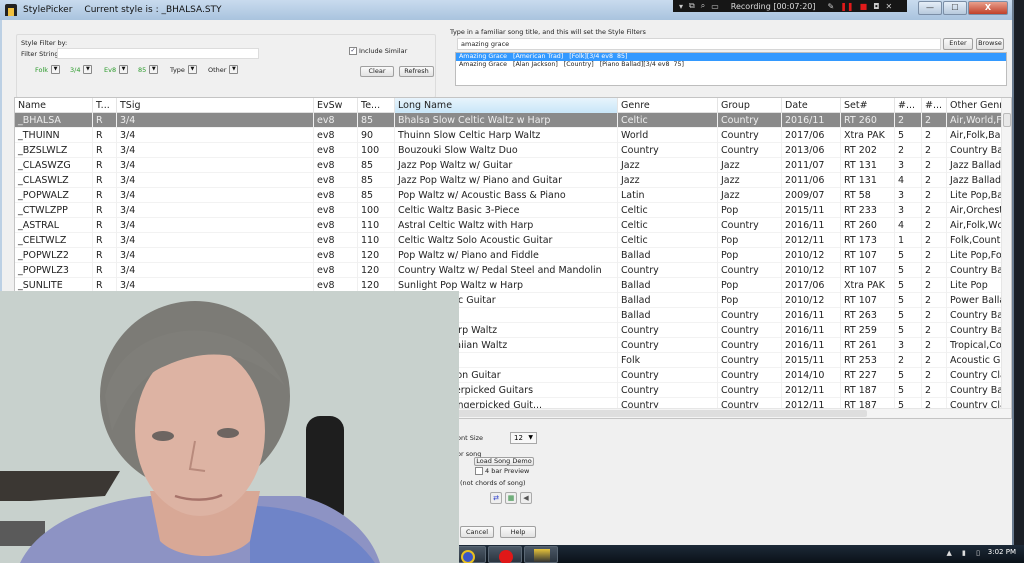 The height and width of the screenshot is (563, 1024). I want to click on browse-button: Browse, so click(990, 44).